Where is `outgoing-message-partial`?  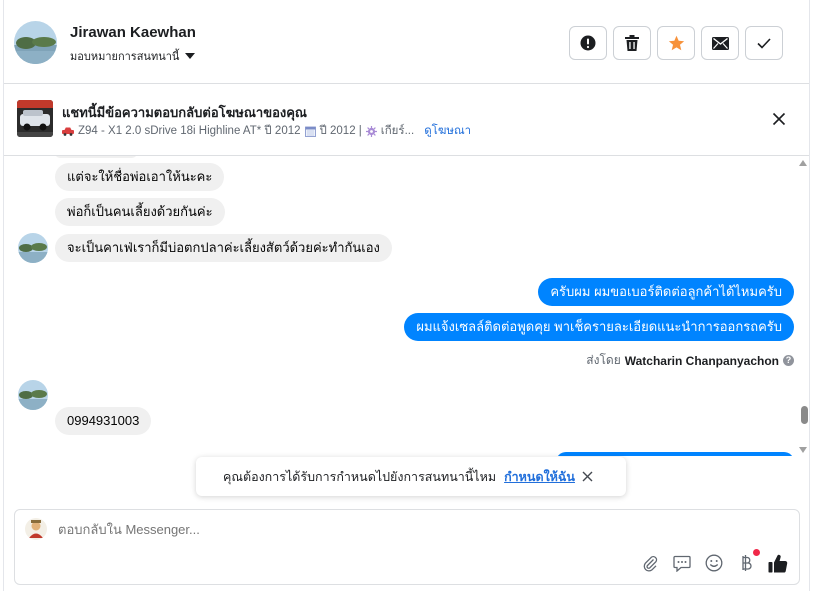
outgoing-message-partial is located at coordinates (675, 454).